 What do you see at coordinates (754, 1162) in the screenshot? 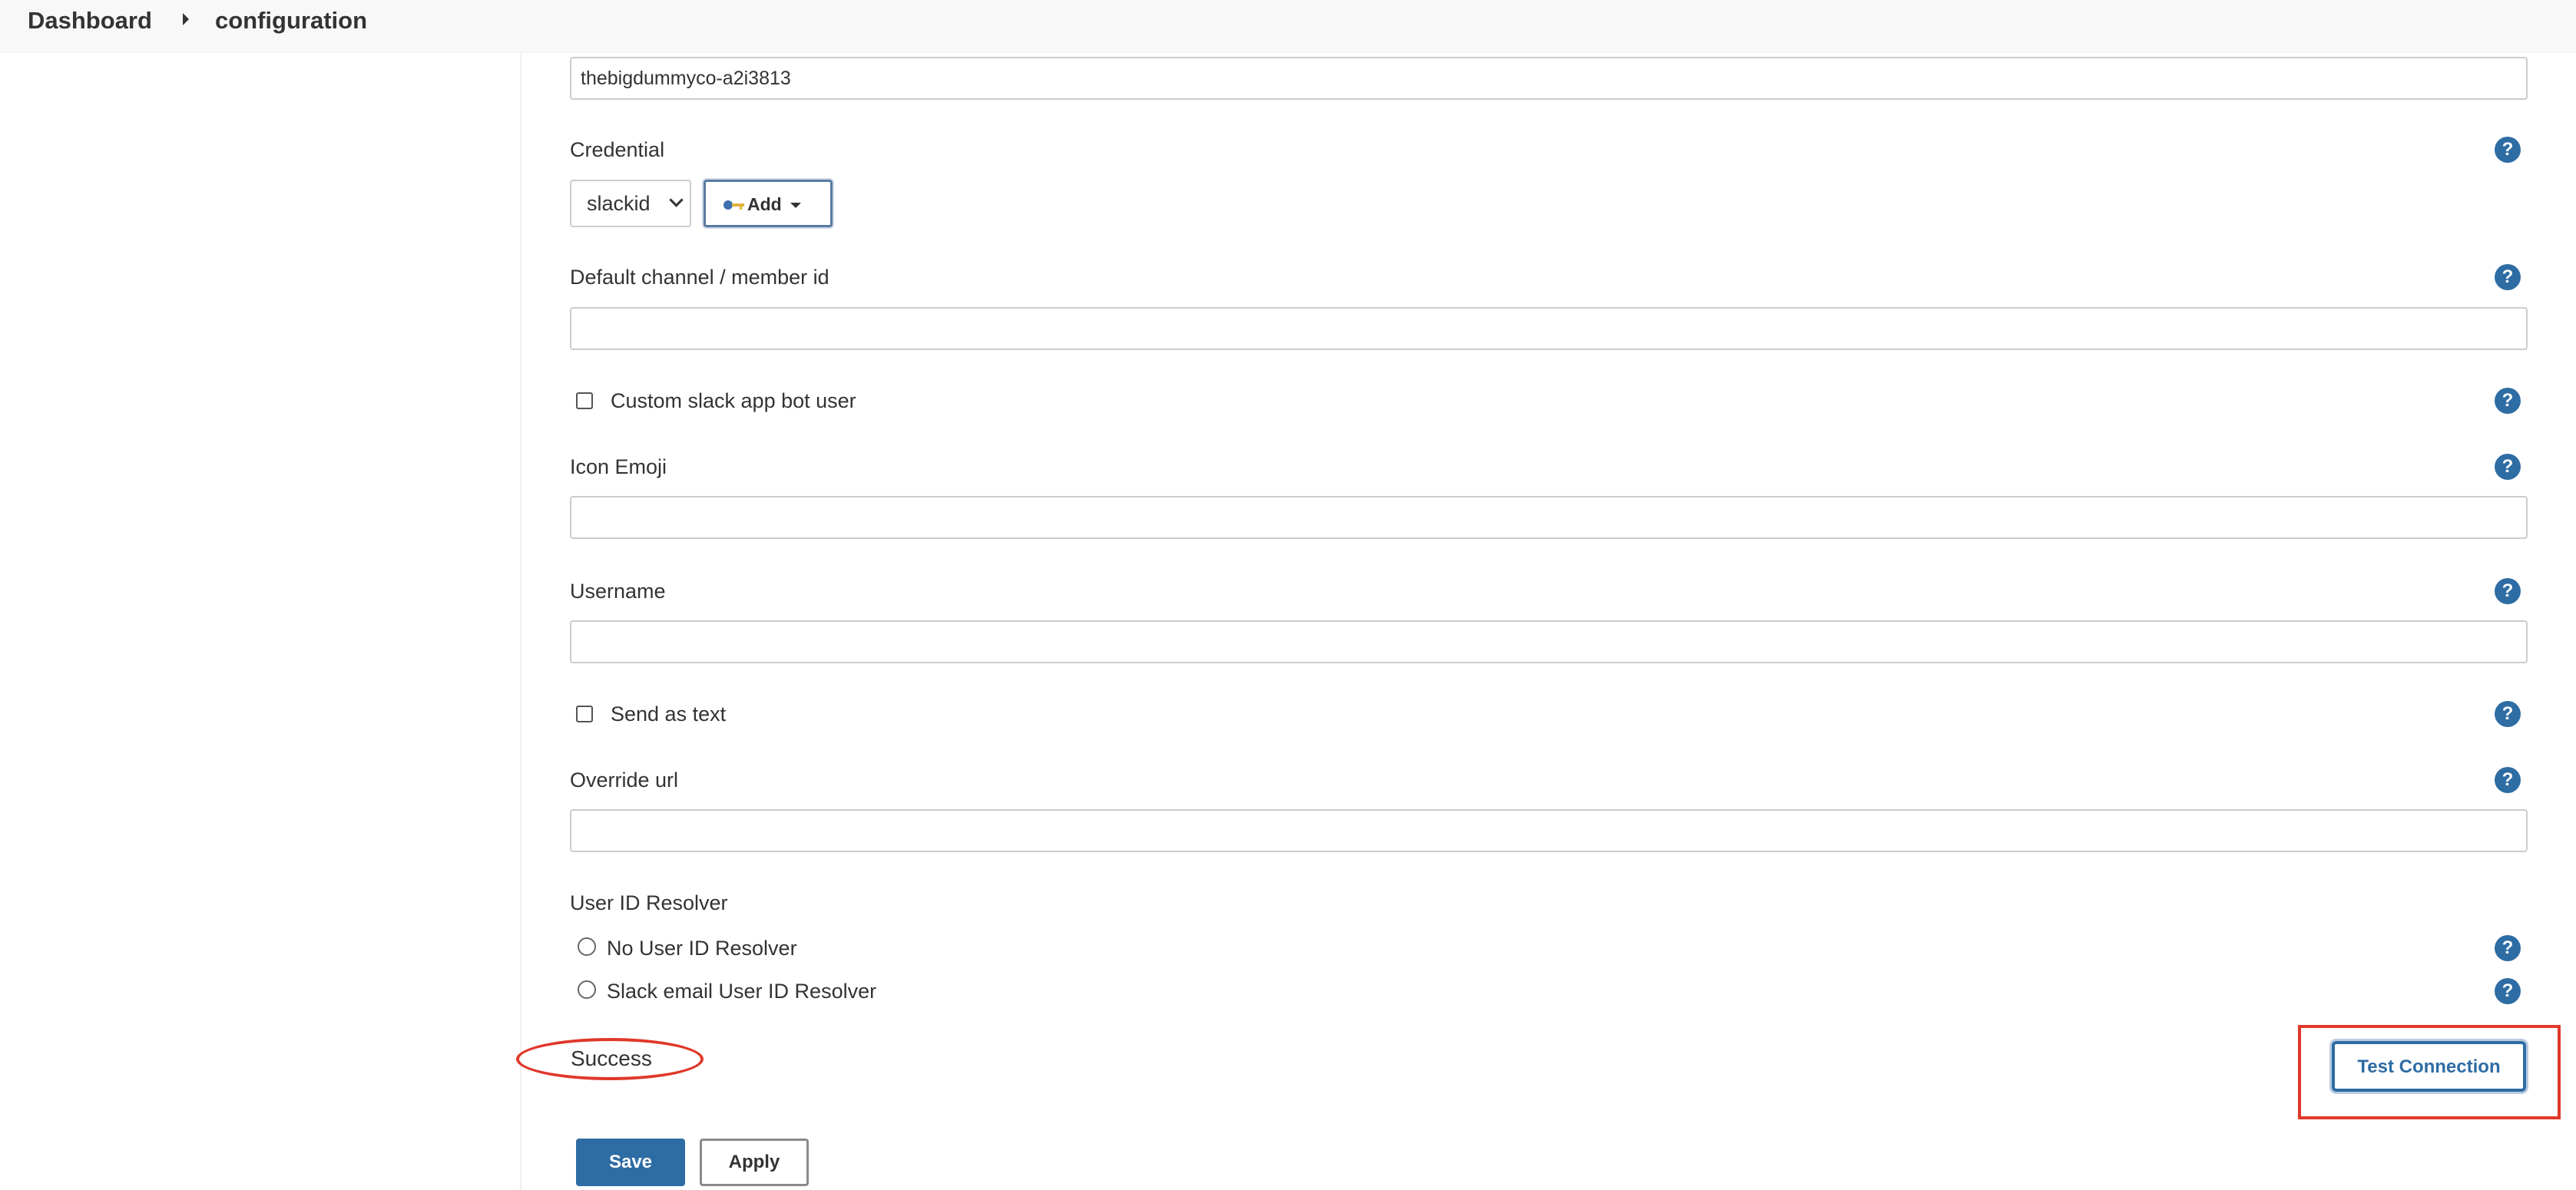
I see `apply-button: Apply` at bounding box center [754, 1162].